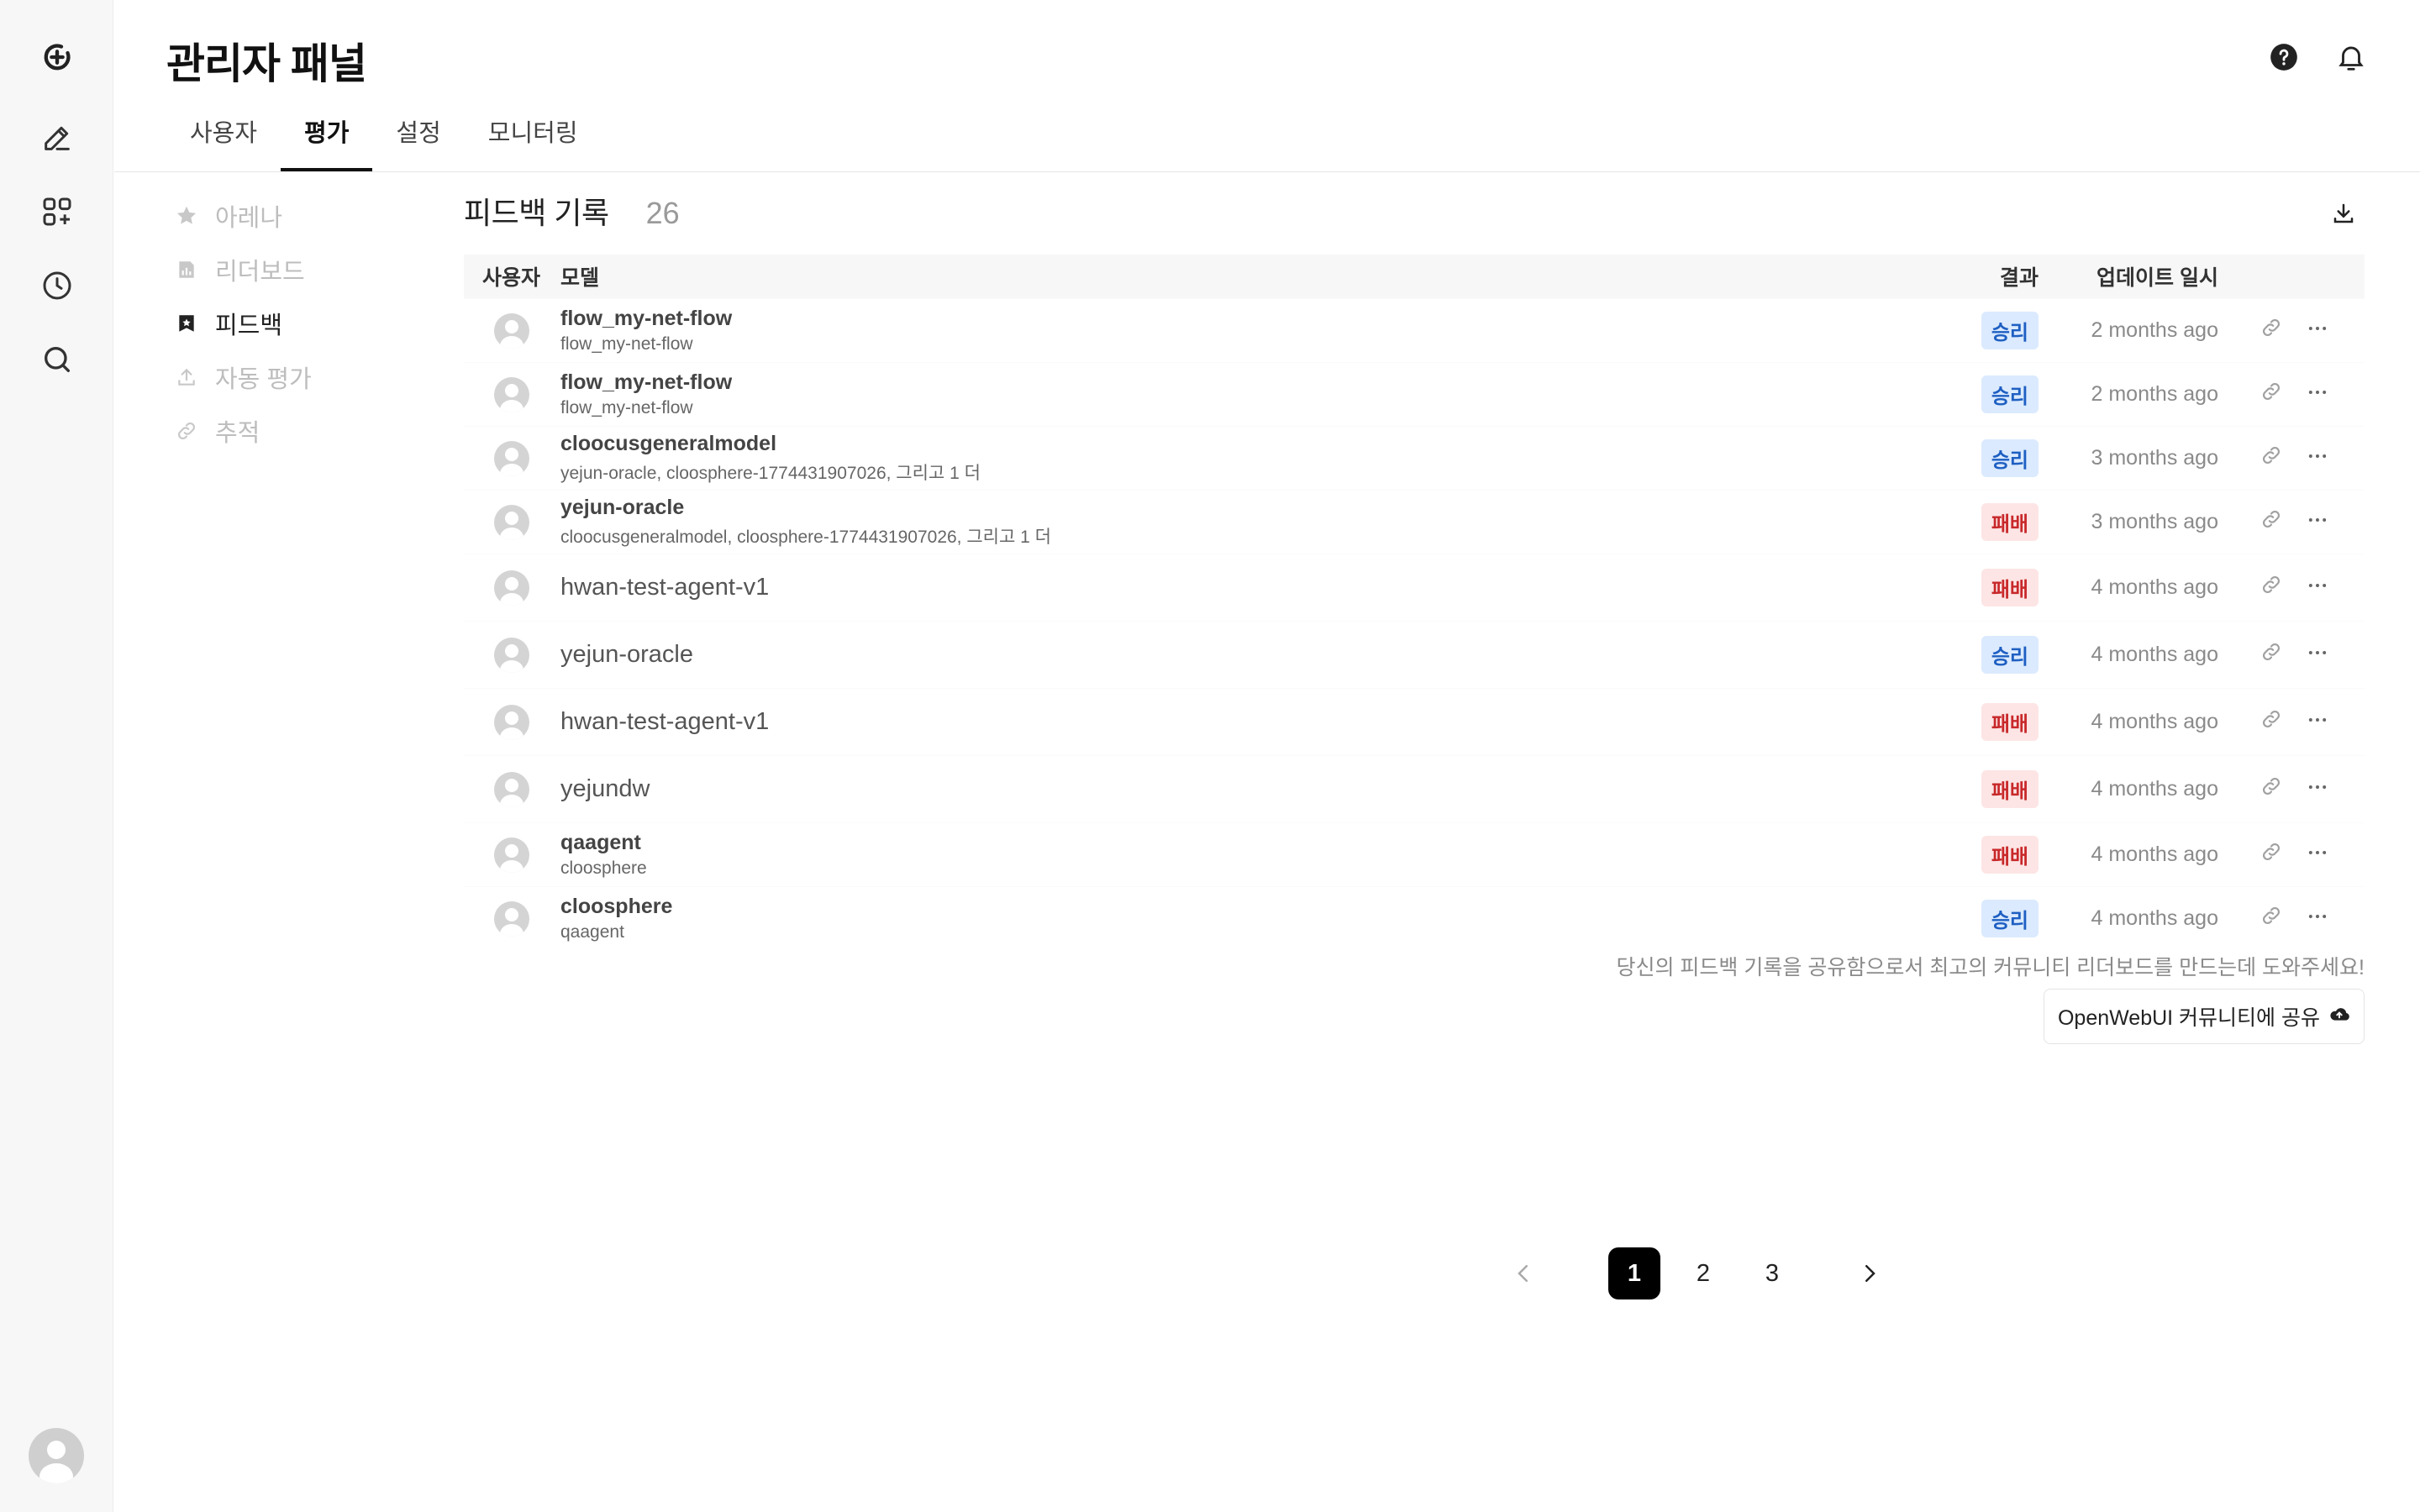  I want to click on feedback-icon, so click(187, 323).